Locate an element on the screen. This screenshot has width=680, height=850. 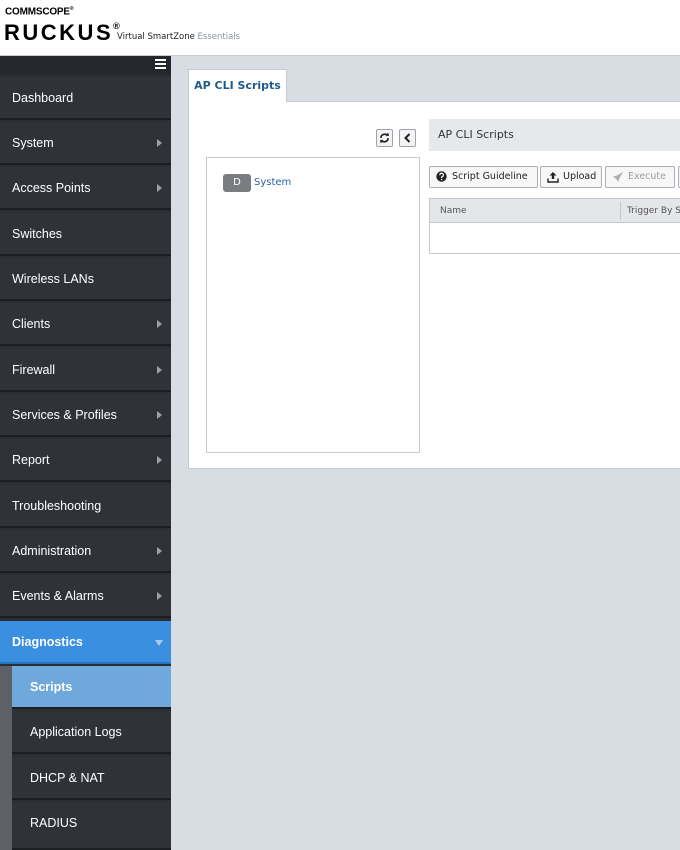
product-name: Virtual SmartZone Essentials is located at coordinates (179, 37).